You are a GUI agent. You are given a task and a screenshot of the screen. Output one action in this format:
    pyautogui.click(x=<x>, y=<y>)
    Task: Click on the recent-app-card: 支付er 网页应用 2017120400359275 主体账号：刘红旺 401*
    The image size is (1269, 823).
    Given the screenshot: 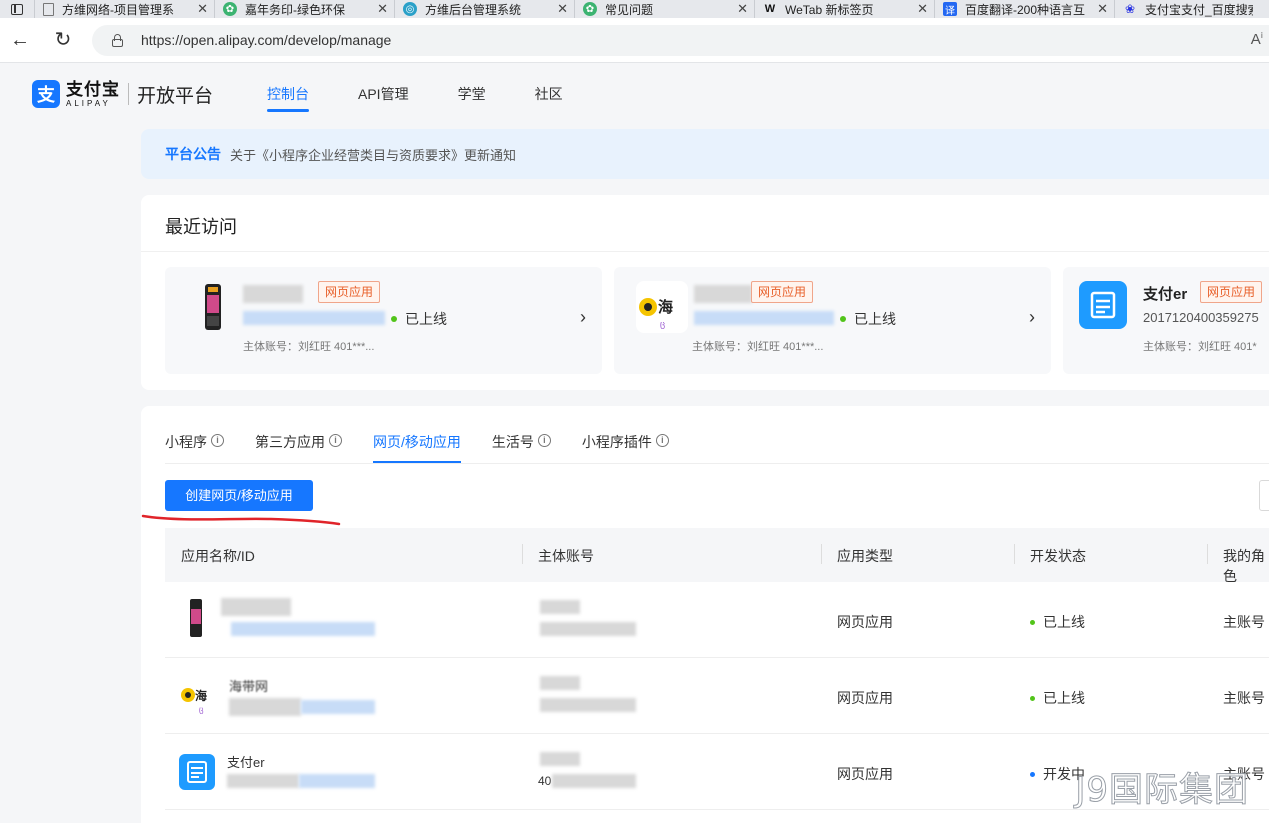 What is the action you would take?
    pyautogui.click(x=1166, y=320)
    